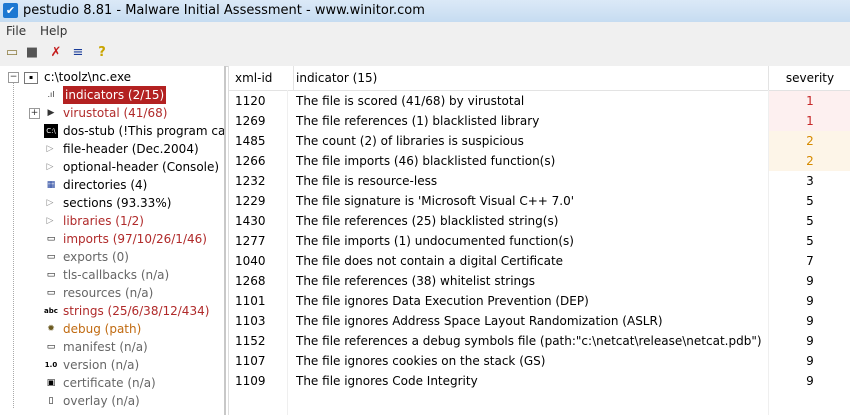 Image resolution: width=850 pixels, height=415 pixels. Describe the element at coordinates (112, 401) in the screenshot. I see `tree-item: ▯ overlay (n/a)` at that location.